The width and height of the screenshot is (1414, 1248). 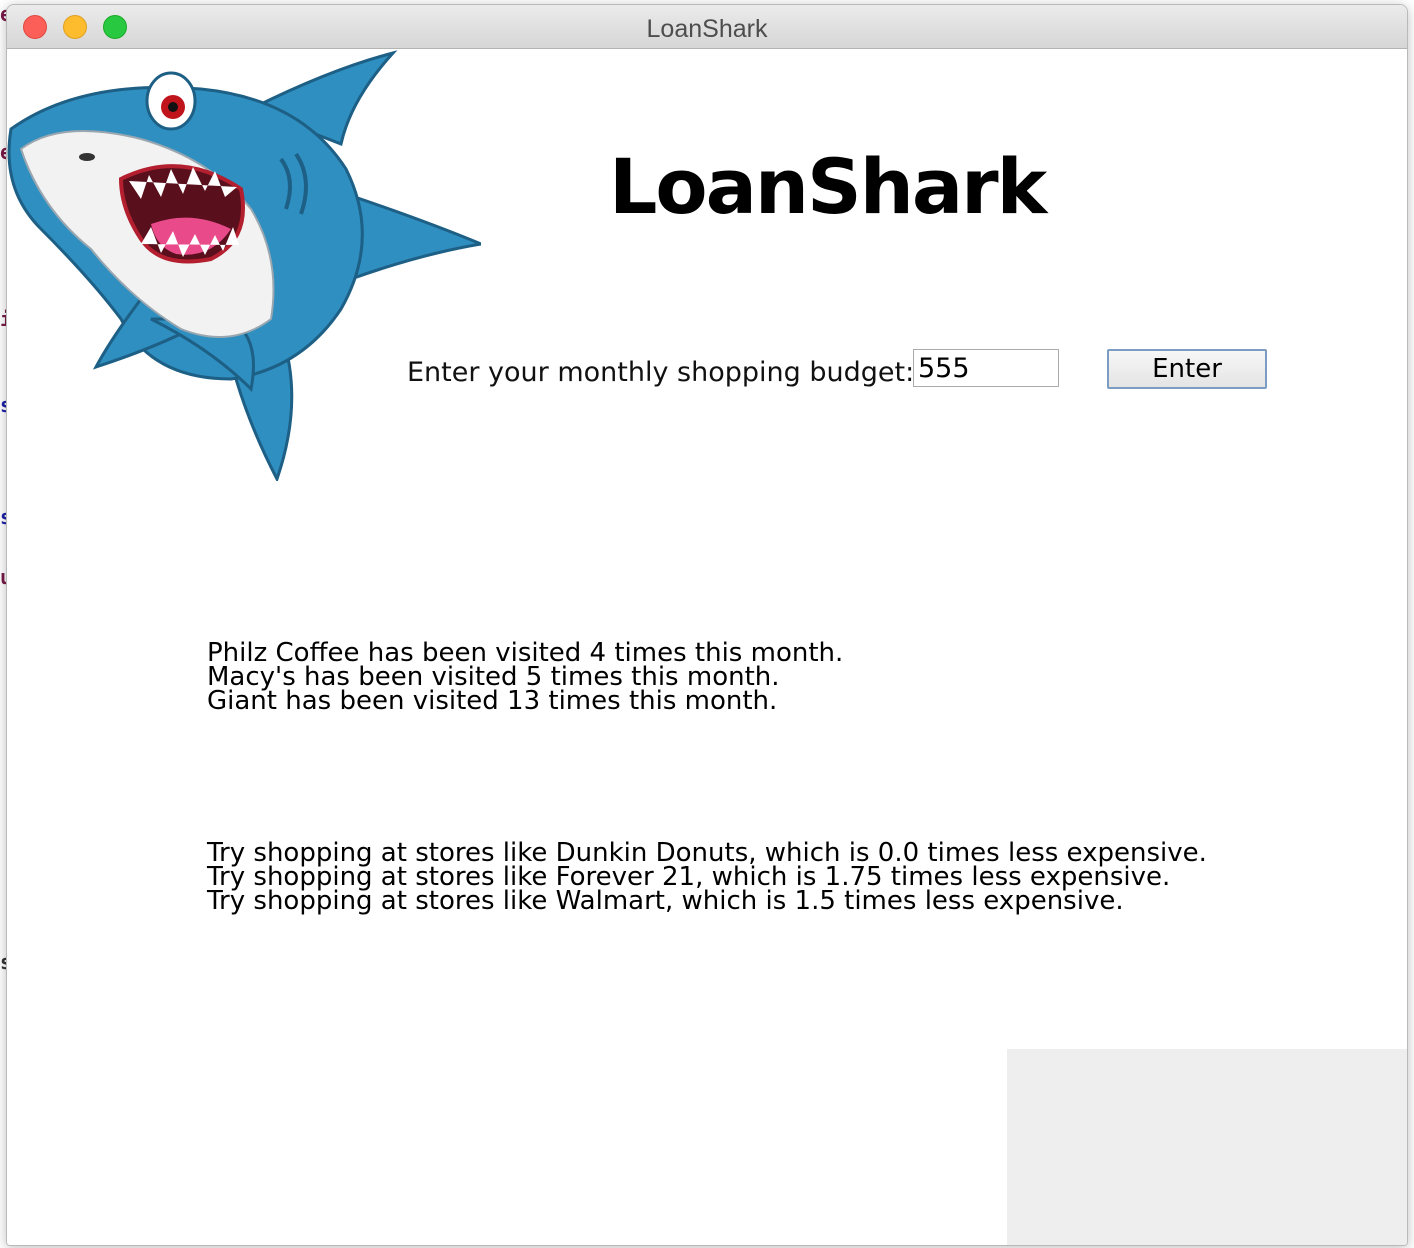 I want to click on shark-mascot-icon, so click(x=244, y=265).